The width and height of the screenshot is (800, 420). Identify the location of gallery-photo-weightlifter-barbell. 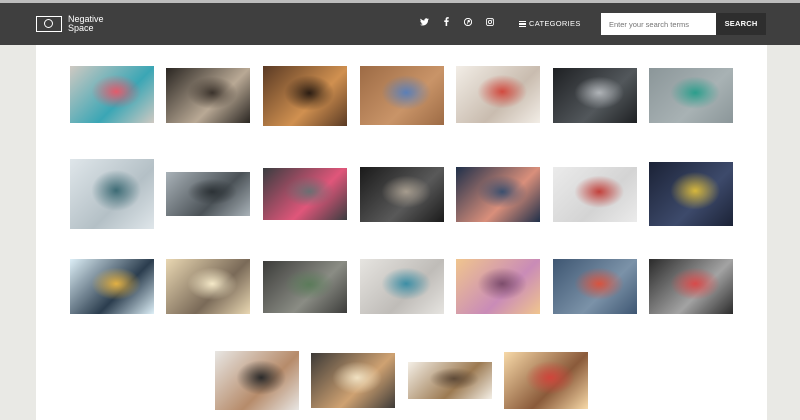
(691, 194).